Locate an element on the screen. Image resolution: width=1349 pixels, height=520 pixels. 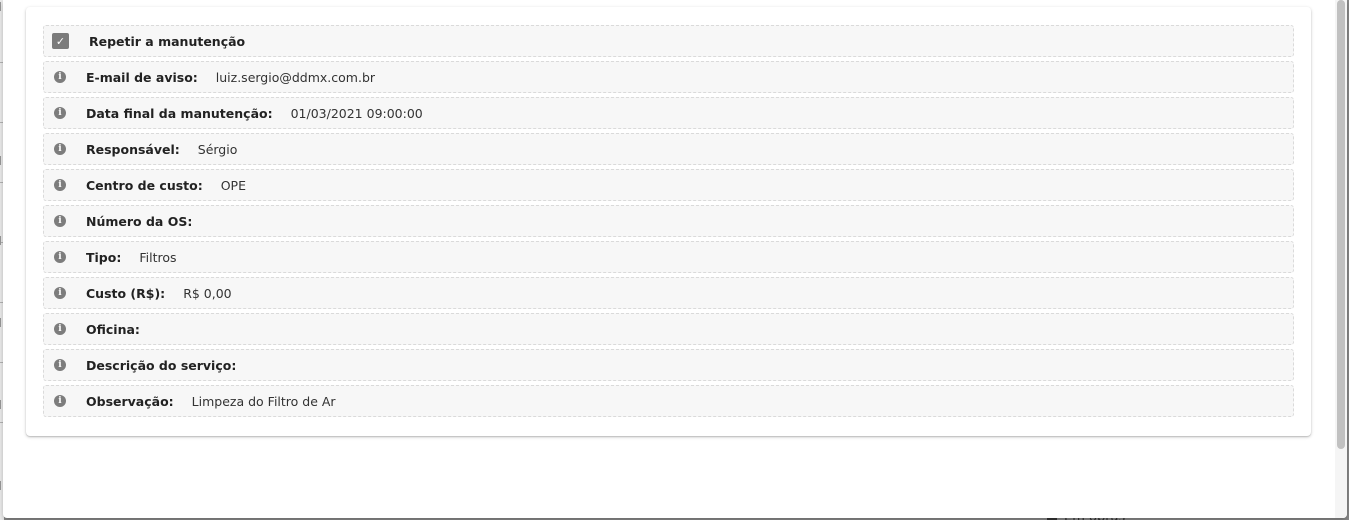
field-row-notes: i Observação: Limpeza do Filtro de Ar is located at coordinates (668, 401).